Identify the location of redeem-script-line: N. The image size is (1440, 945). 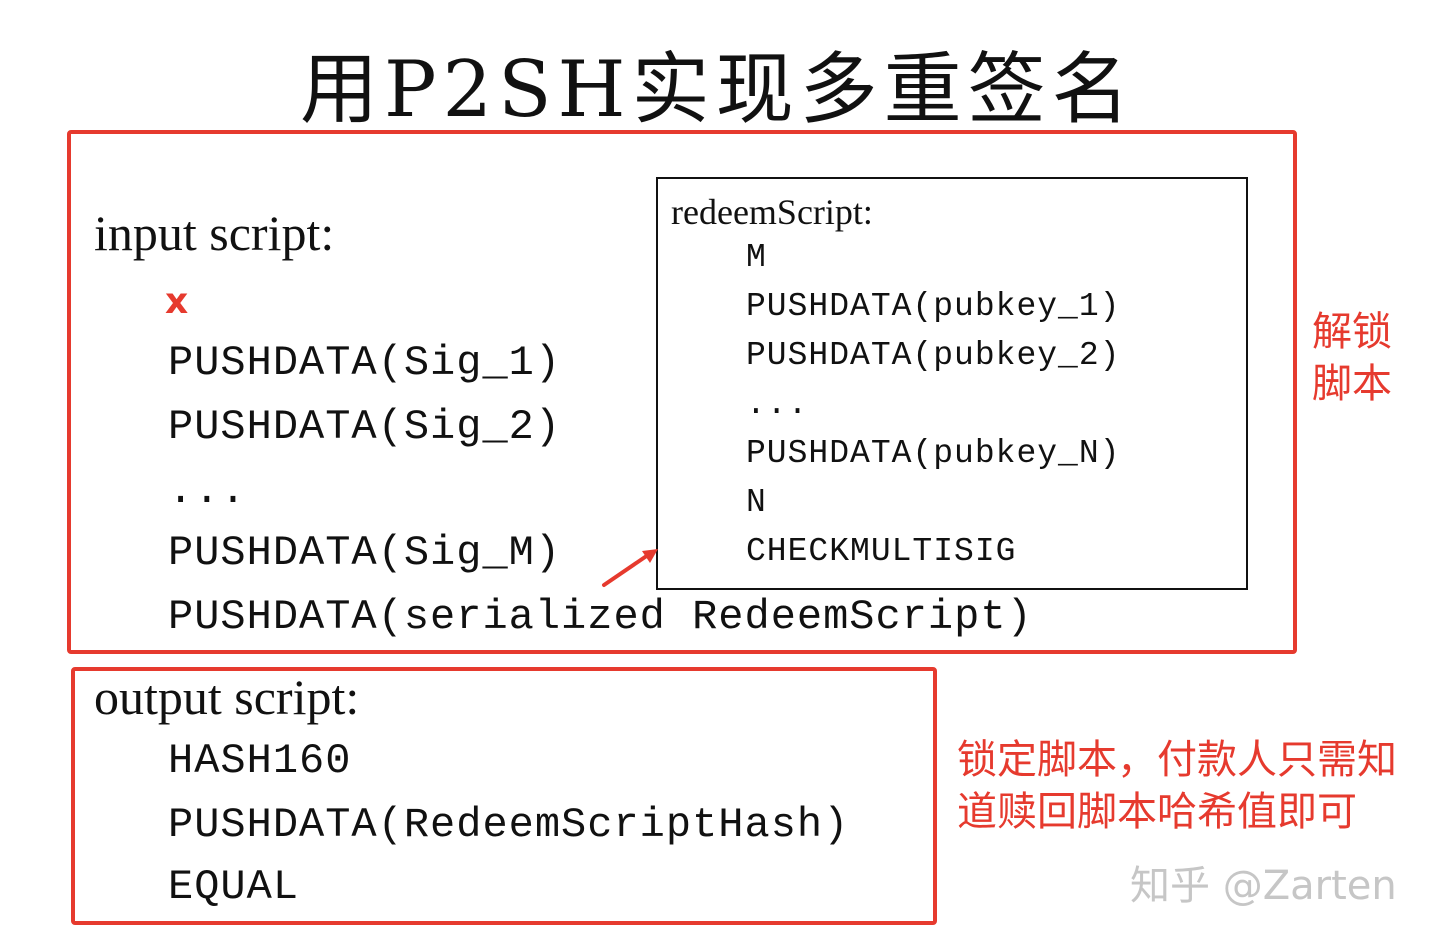
(756, 502).